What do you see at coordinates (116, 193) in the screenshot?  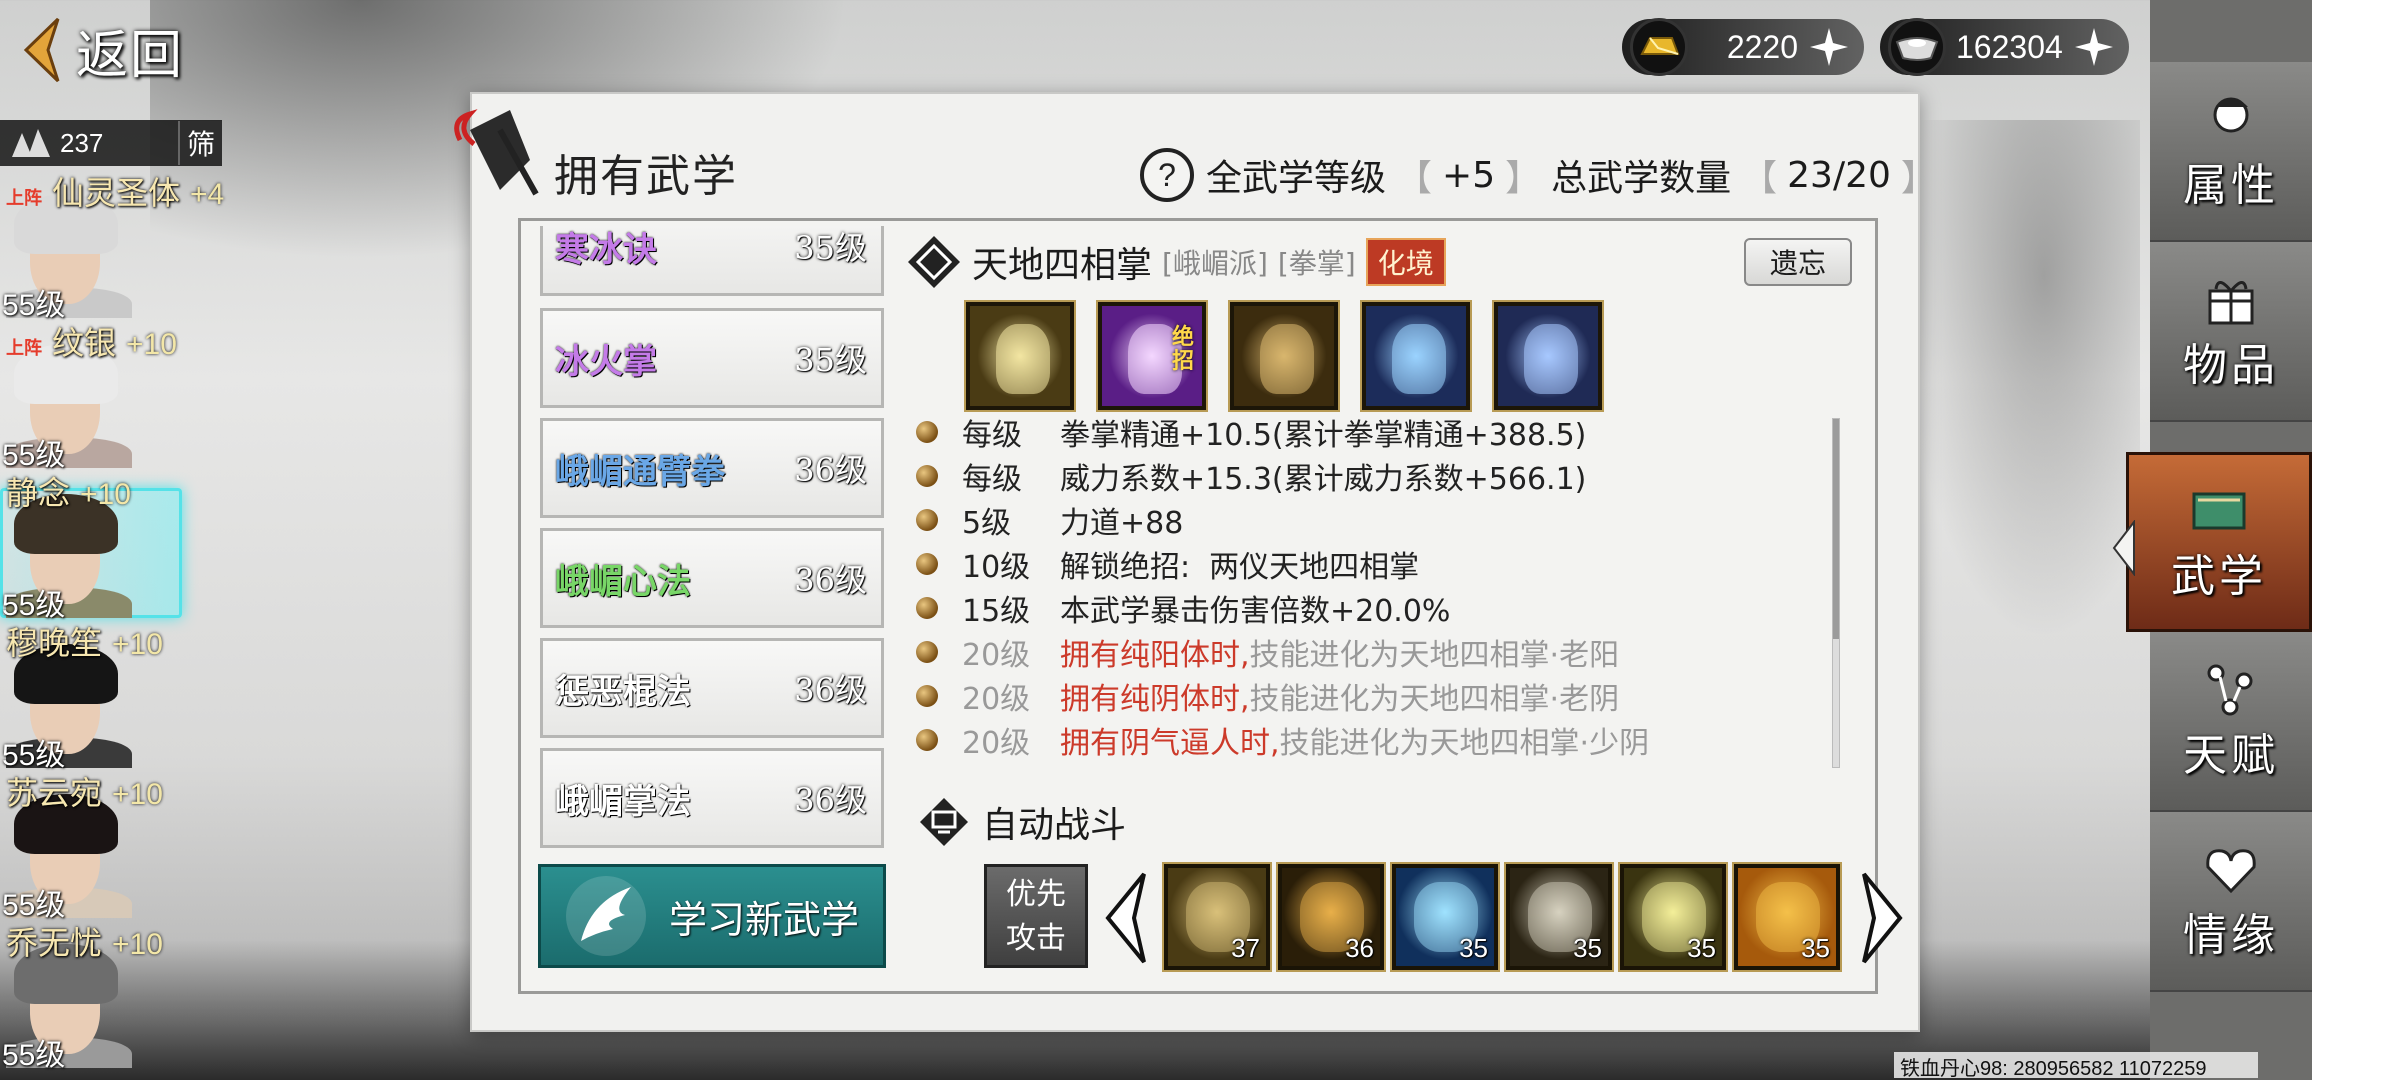 I see `character-name: 仙灵圣体` at bounding box center [116, 193].